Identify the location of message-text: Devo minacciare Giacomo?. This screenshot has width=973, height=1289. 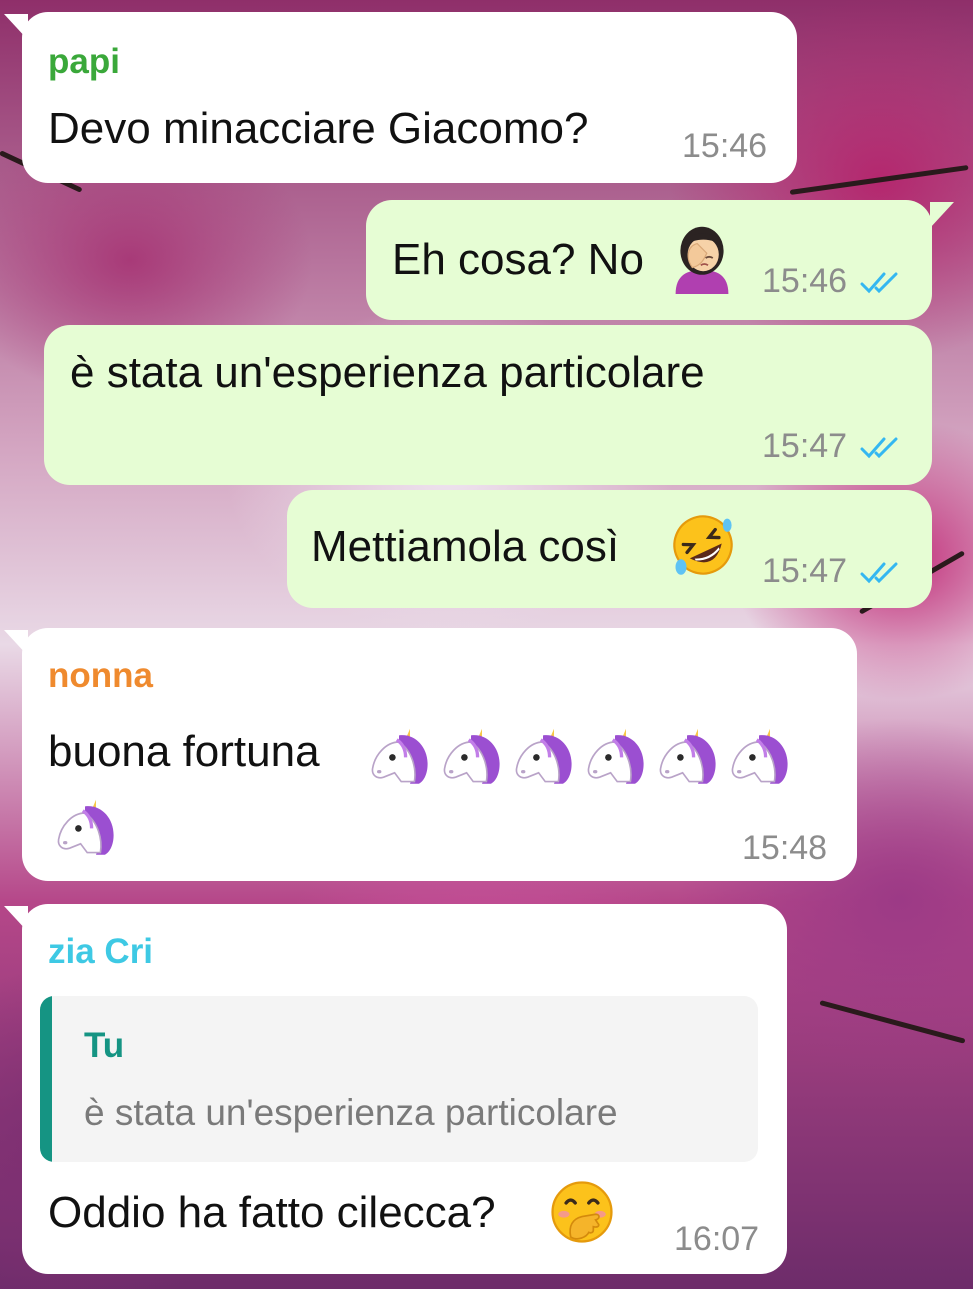
(318, 128).